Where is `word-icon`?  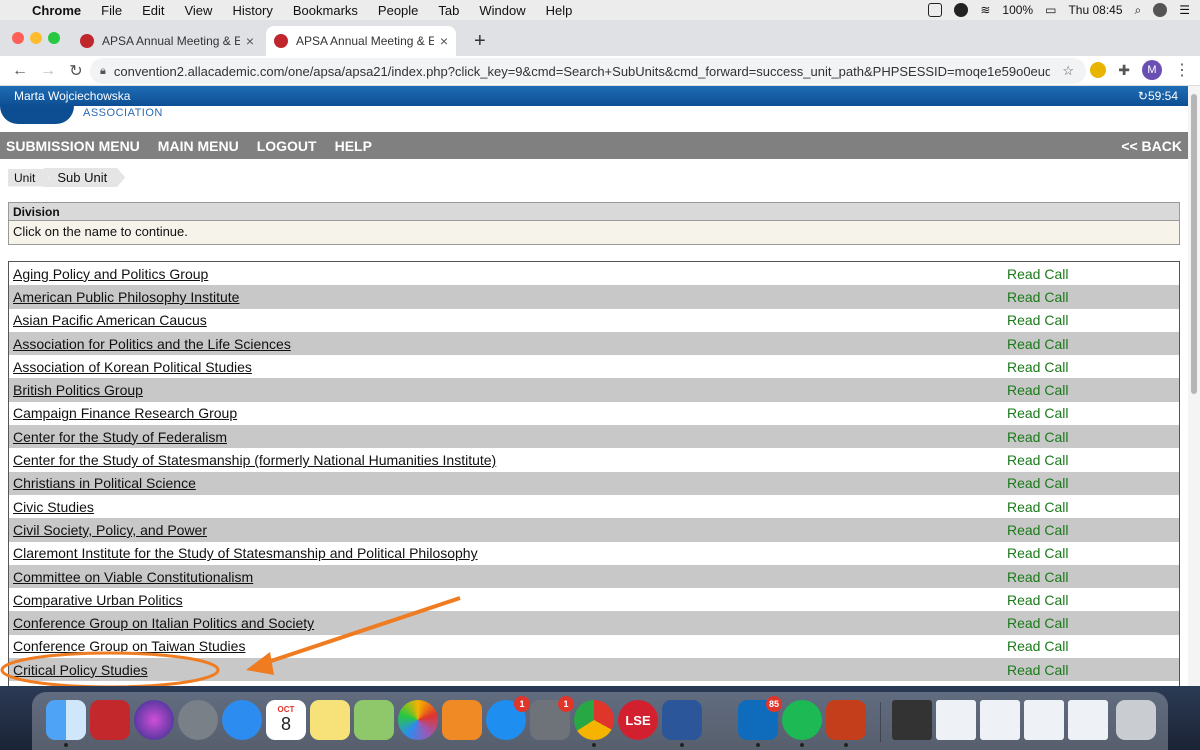 word-icon is located at coordinates (682, 720).